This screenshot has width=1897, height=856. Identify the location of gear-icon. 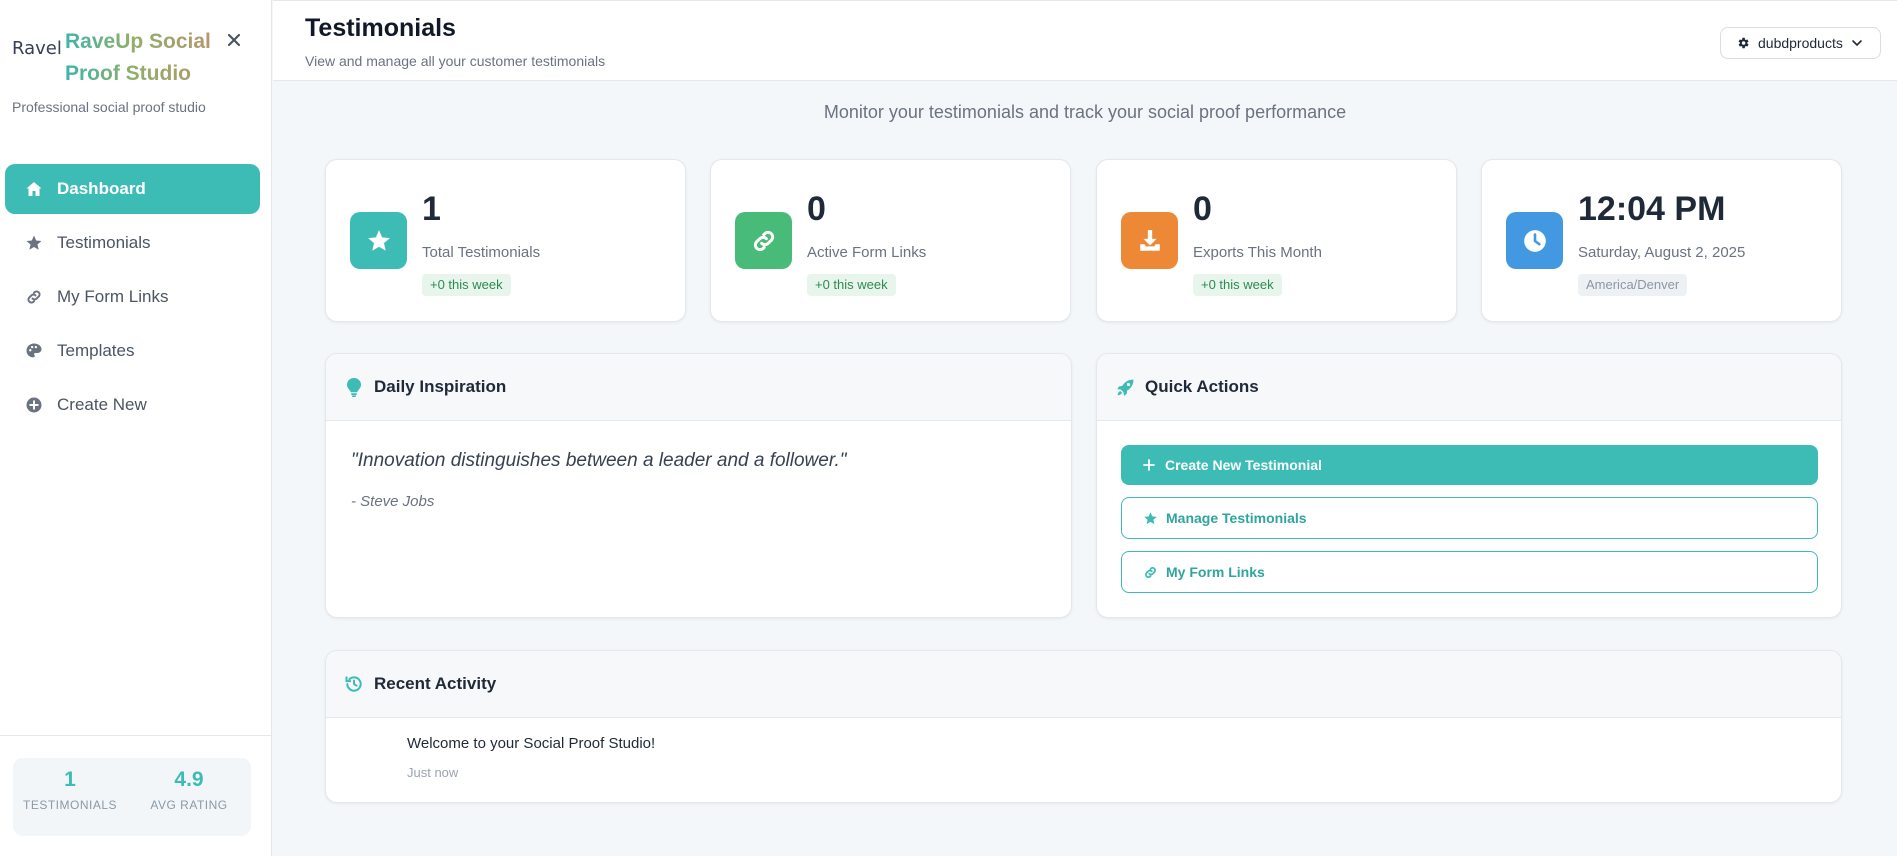
(1743, 43).